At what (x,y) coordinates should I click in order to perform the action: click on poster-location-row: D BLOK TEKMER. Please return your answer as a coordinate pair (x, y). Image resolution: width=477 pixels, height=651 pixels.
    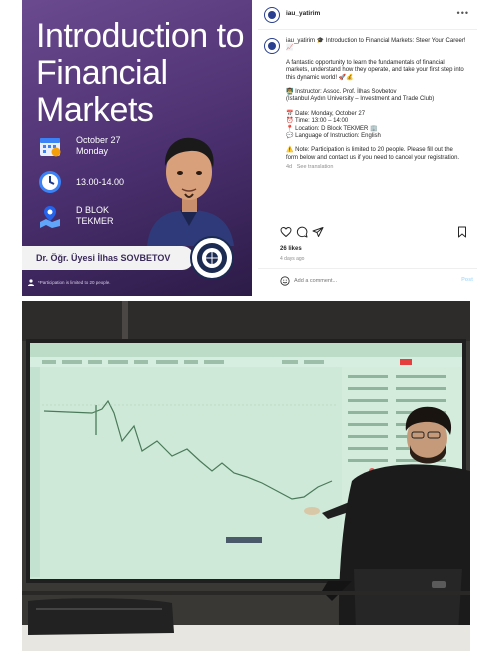
    Looking at the image, I should click on (76, 216).